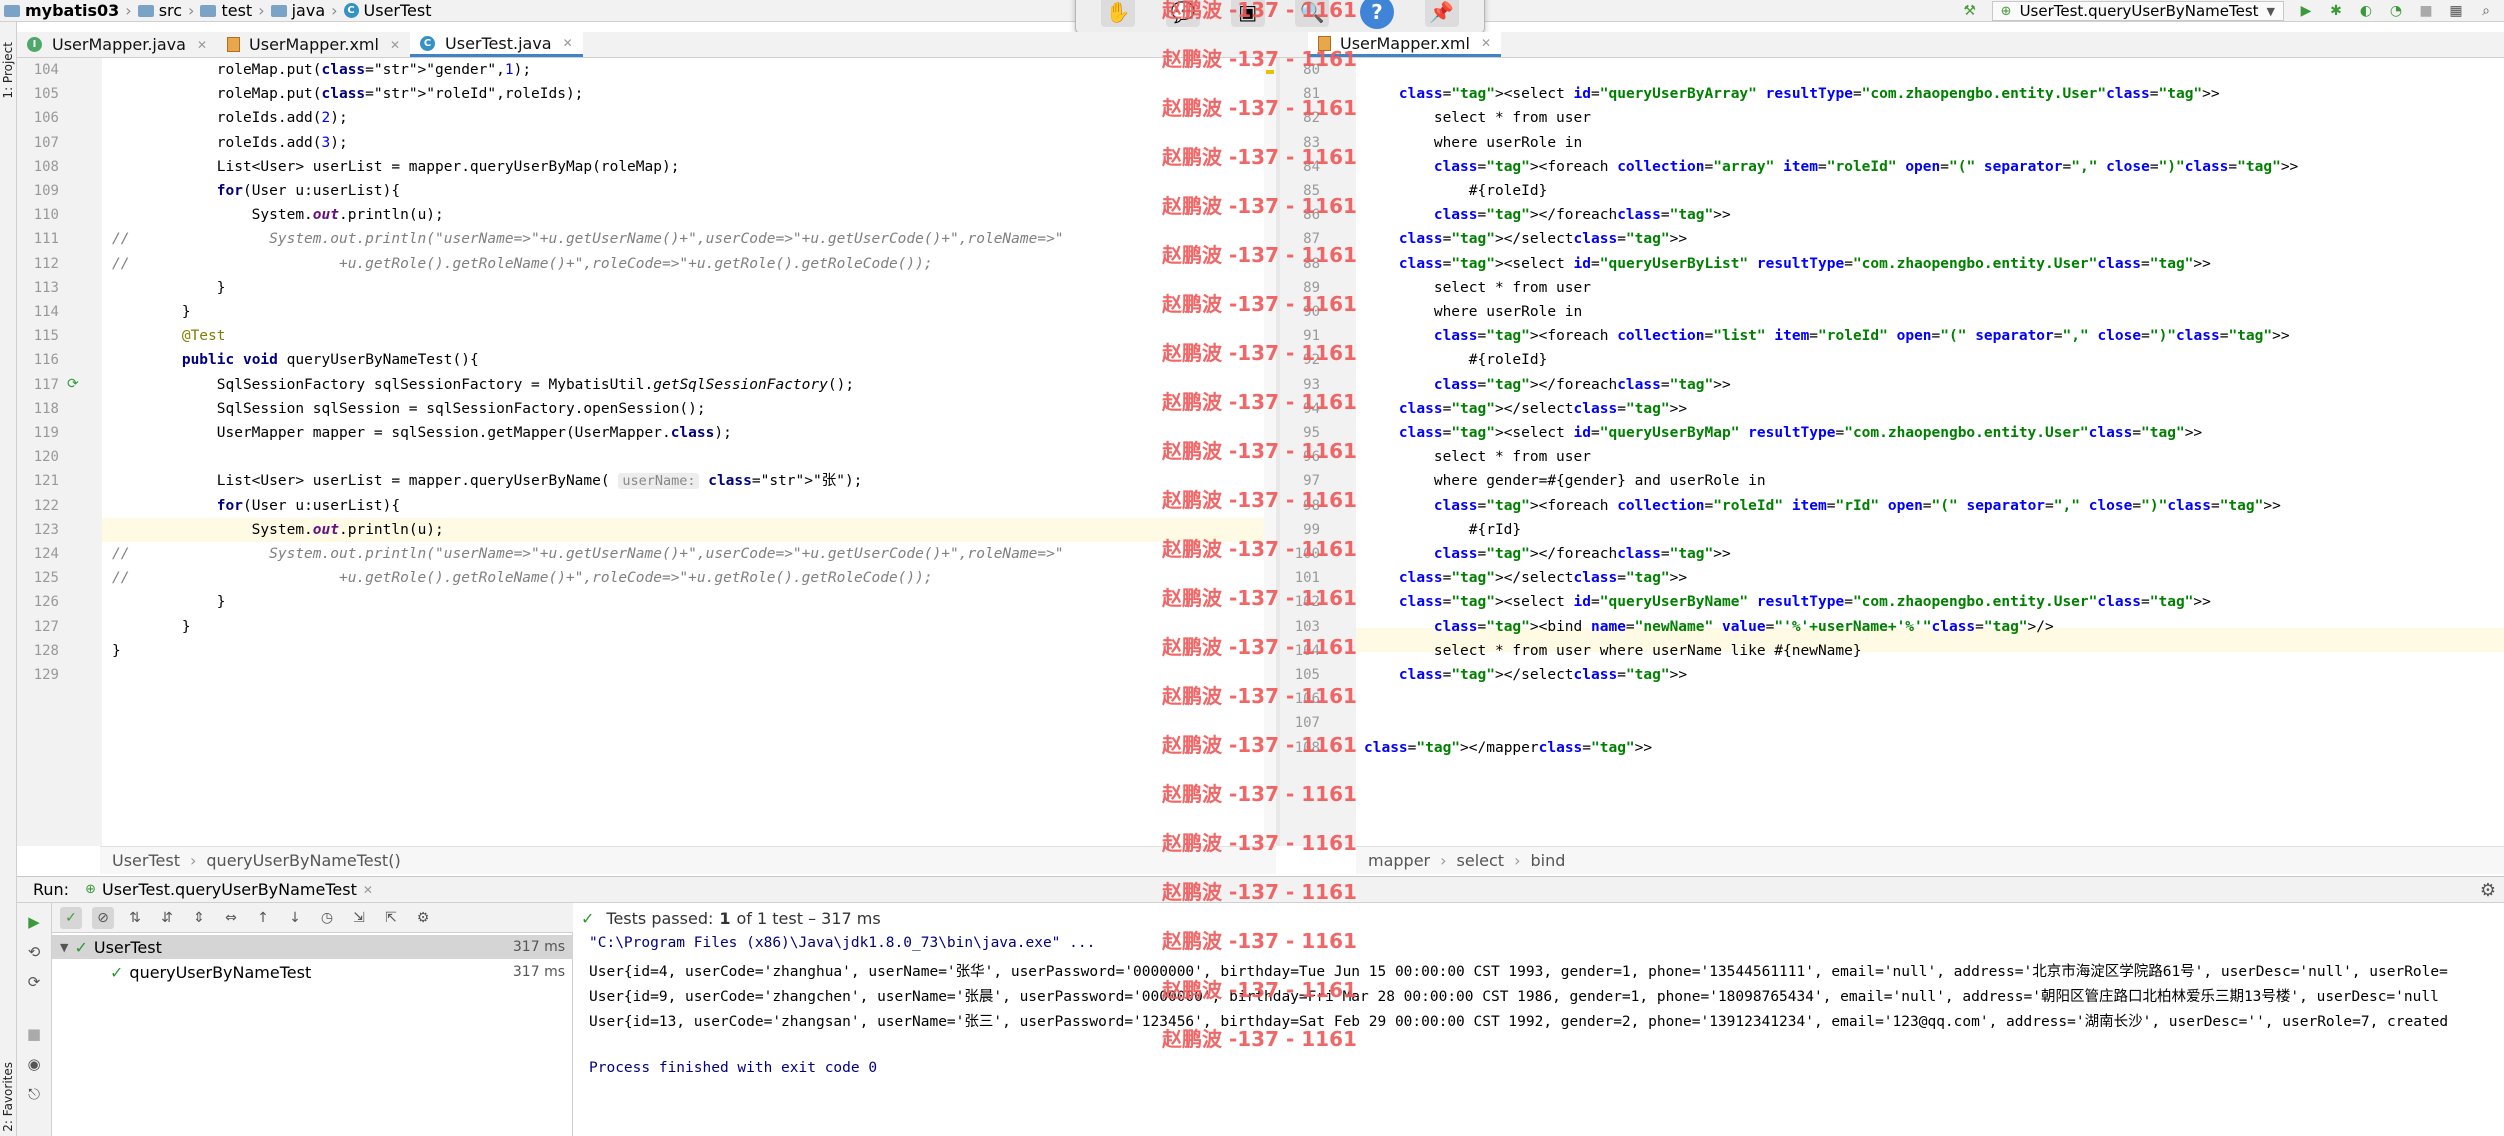 The image size is (2504, 1136). Describe the element at coordinates (34, 922) in the screenshot. I see `rerun-icon: ▶` at that location.